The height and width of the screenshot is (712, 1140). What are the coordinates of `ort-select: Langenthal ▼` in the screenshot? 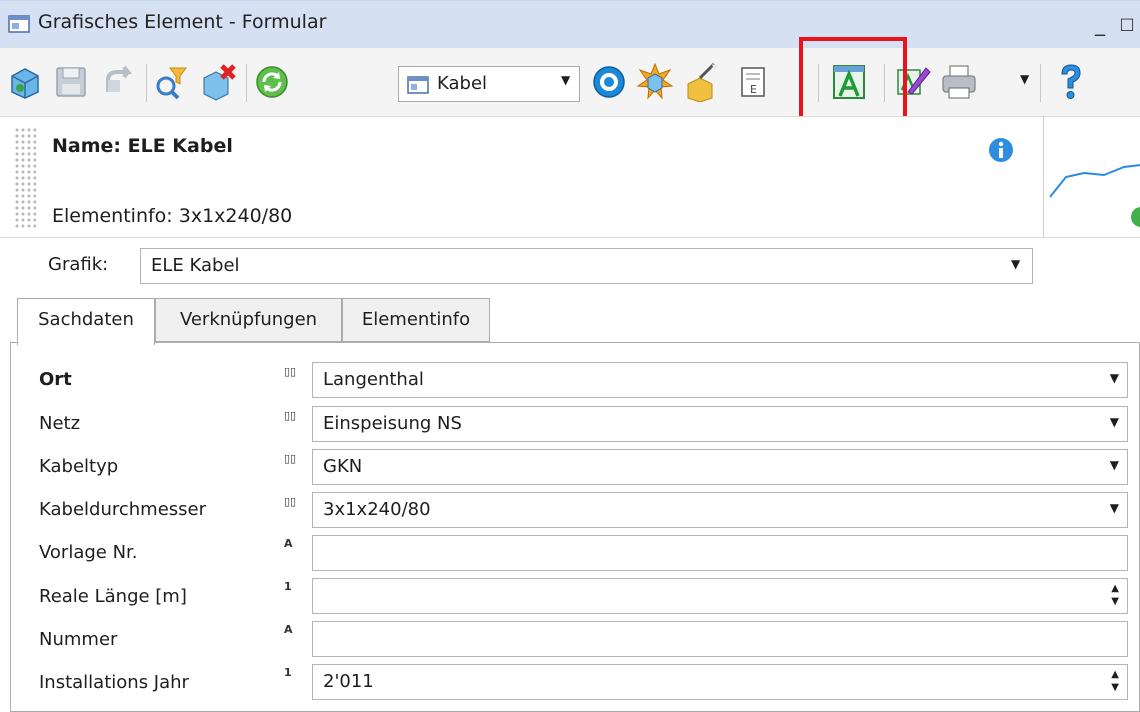 It's located at (720, 380).